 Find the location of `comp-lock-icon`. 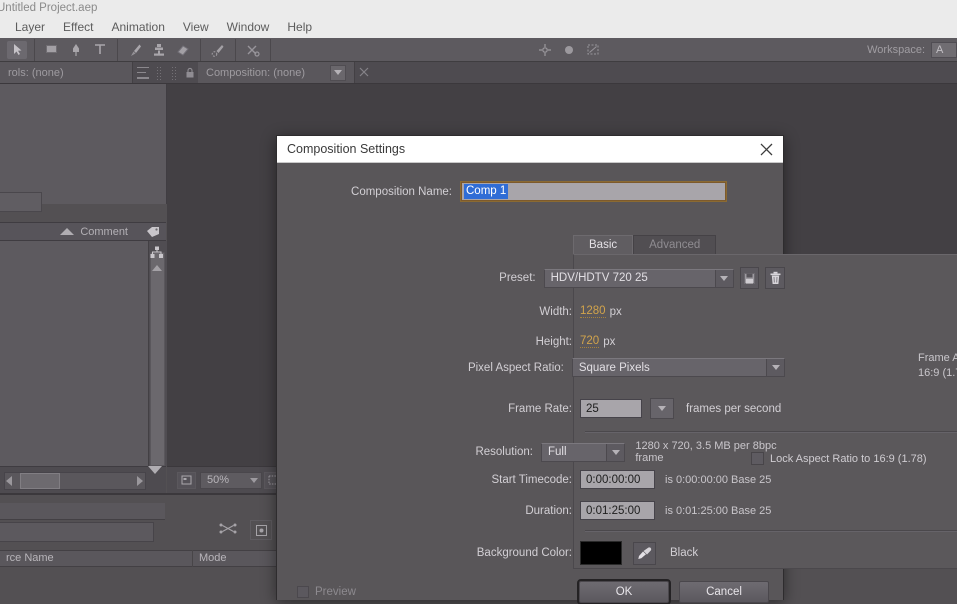

comp-lock-icon is located at coordinates (190, 73).